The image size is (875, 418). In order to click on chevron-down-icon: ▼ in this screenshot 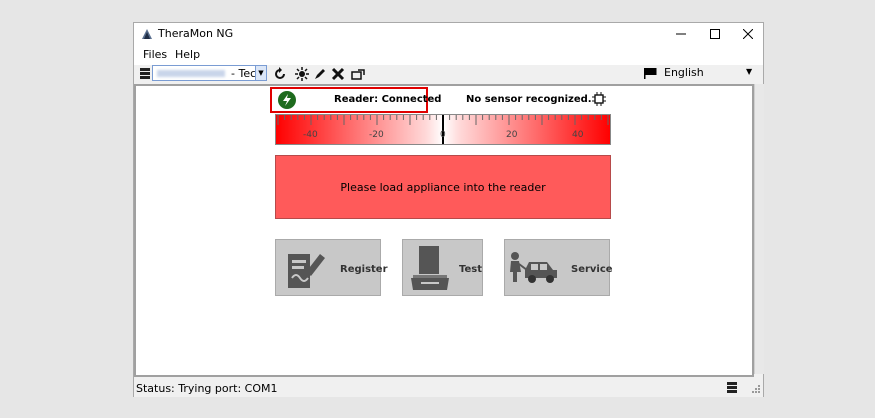, I will do `click(260, 73)`.